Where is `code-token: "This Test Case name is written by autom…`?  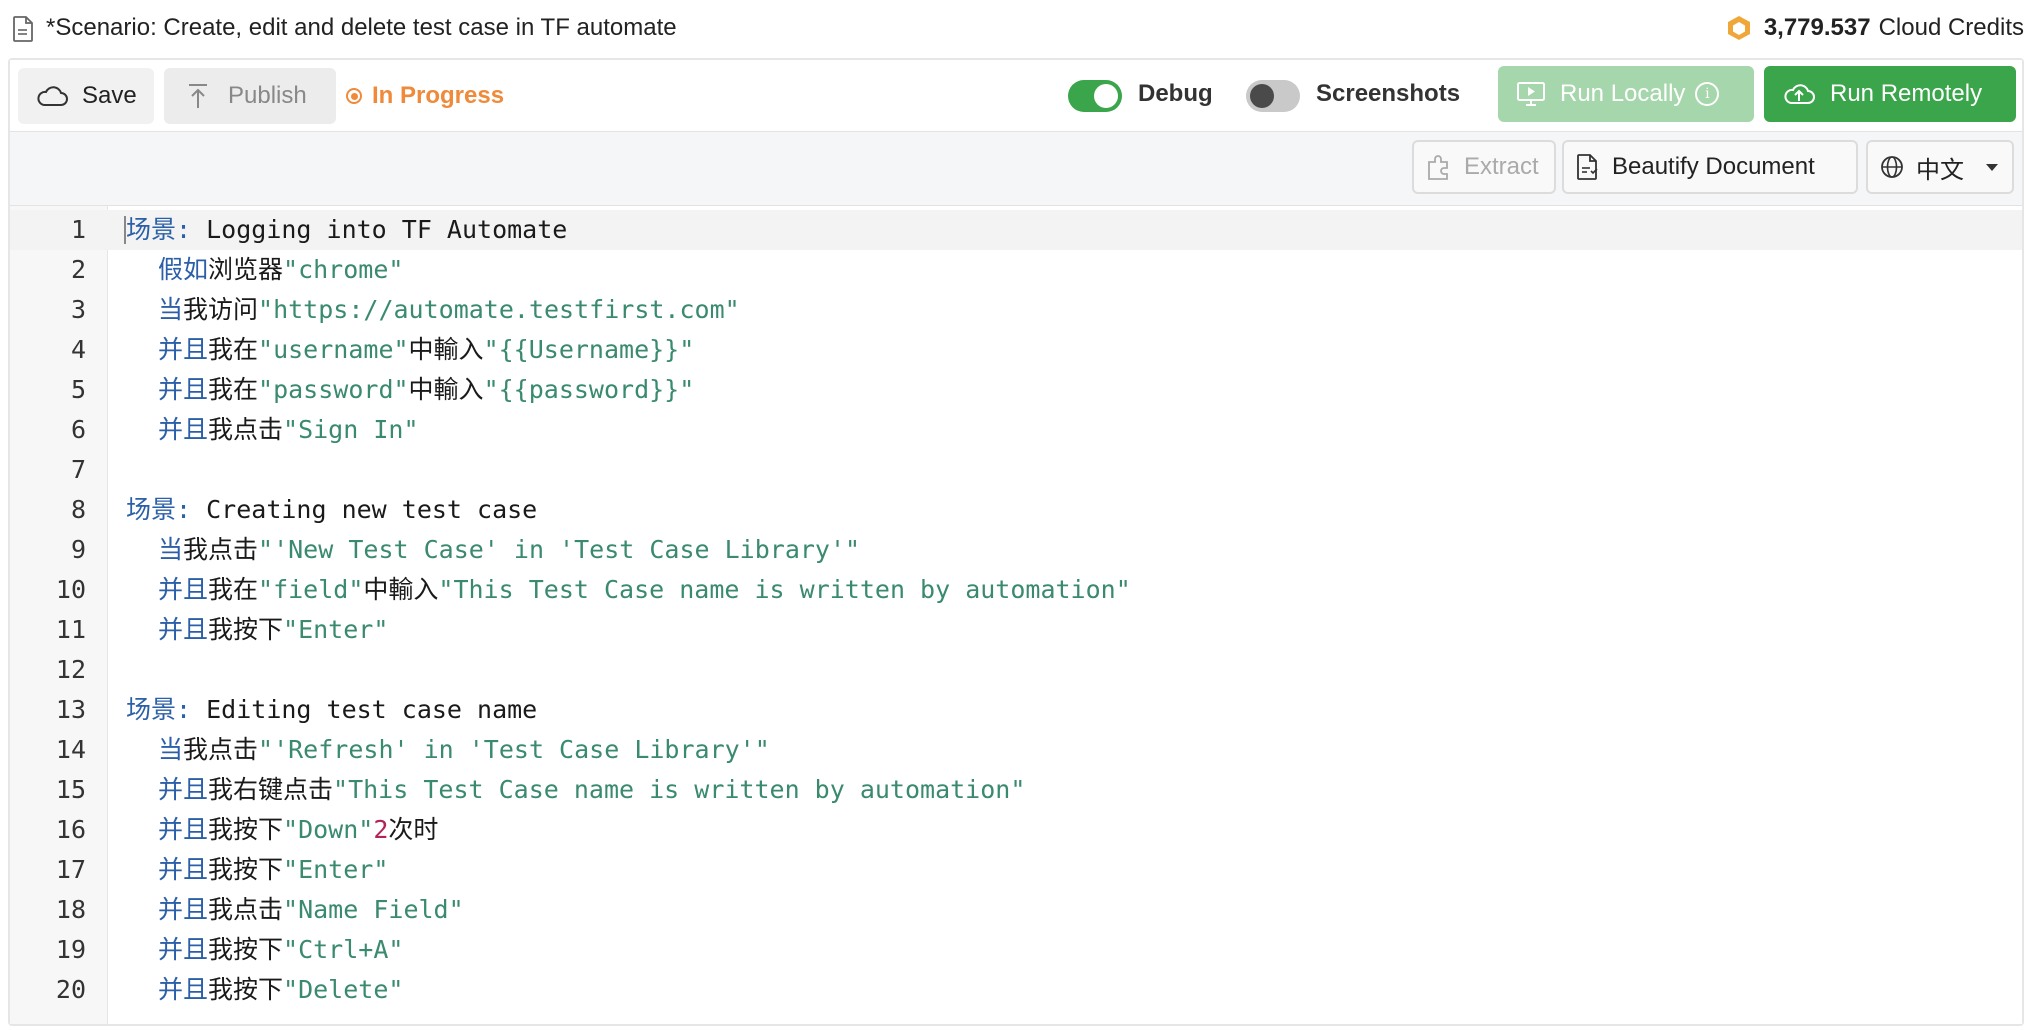
code-token: "This Test Case name is written by autom… is located at coordinates (679, 789).